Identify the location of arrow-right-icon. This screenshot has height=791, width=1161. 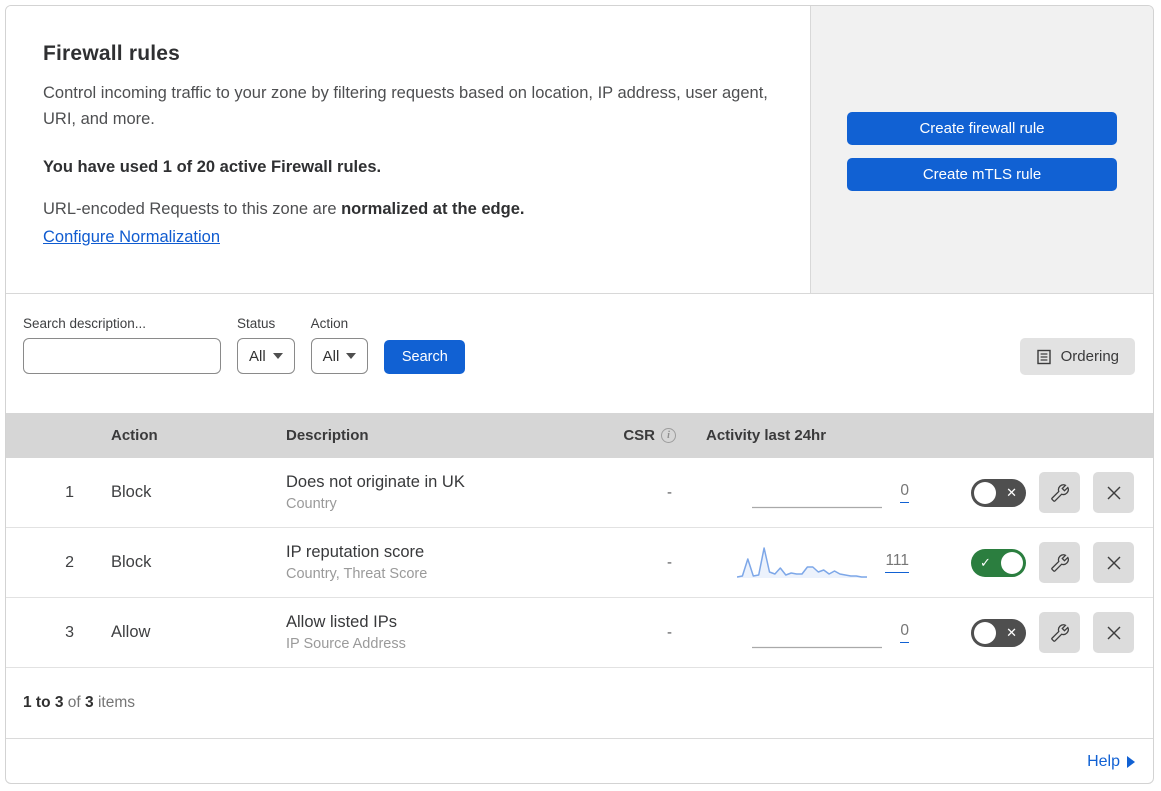
(1131, 762).